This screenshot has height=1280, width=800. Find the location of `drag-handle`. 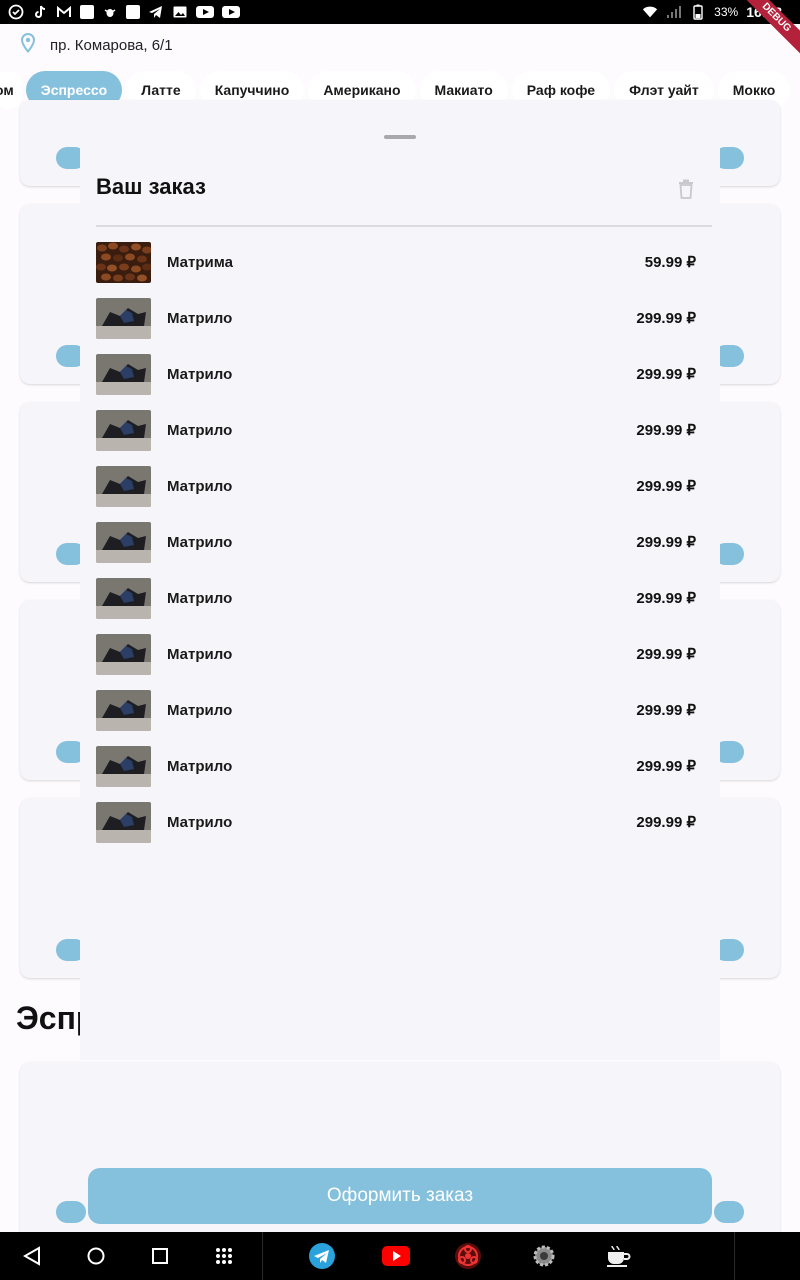

drag-handle is located at coordinates (400, 137).